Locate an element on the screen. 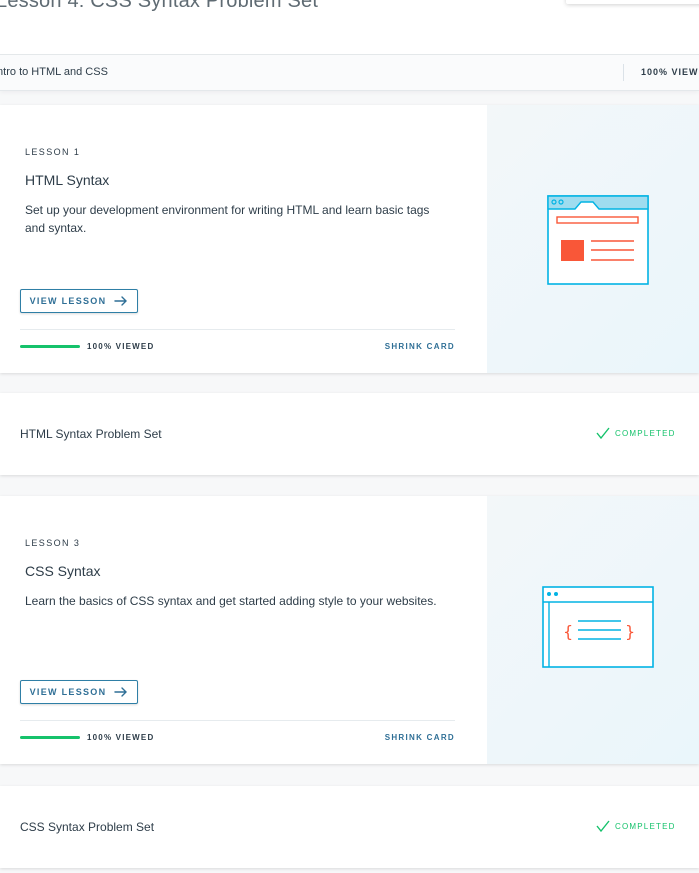 The image size is (699, 873). lesson-illustration-panel is located at coordinates (593, 239).